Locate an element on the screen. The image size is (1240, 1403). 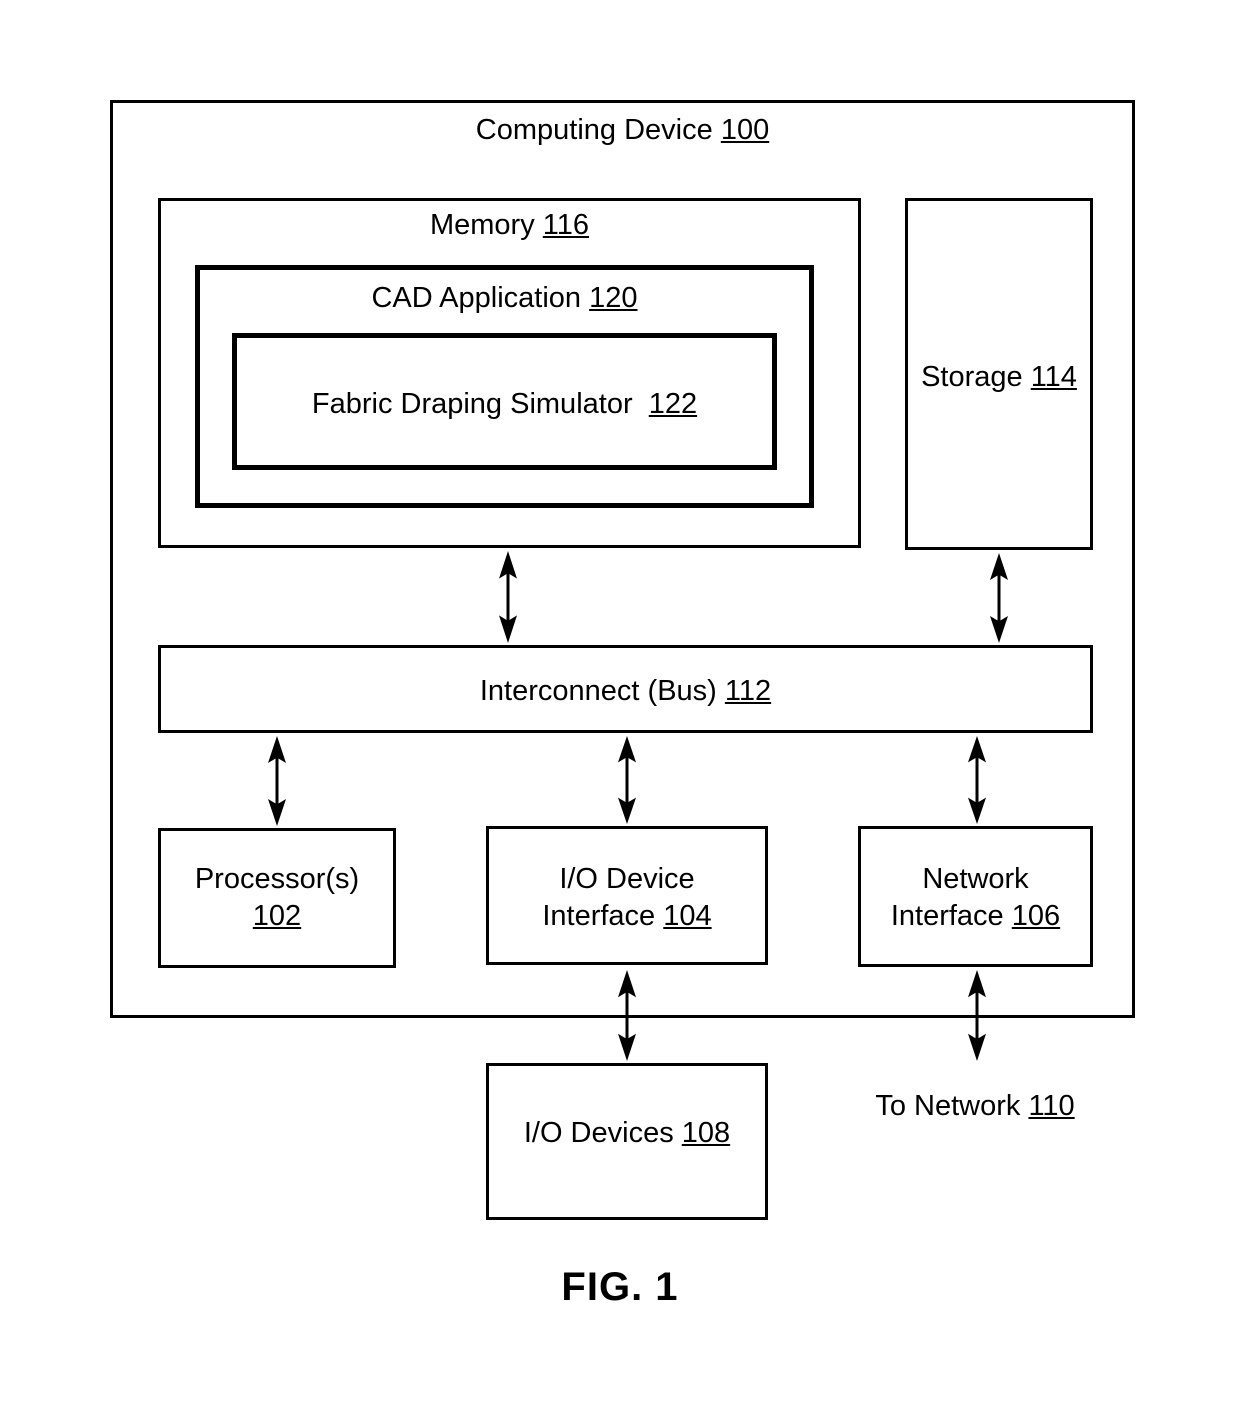
figure-caption: FIG. 1 is located at coordinates (620, 1287).